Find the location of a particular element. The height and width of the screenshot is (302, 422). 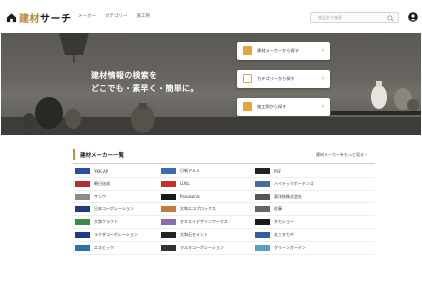

section-accent-bar is located at coordinates (74, 154).